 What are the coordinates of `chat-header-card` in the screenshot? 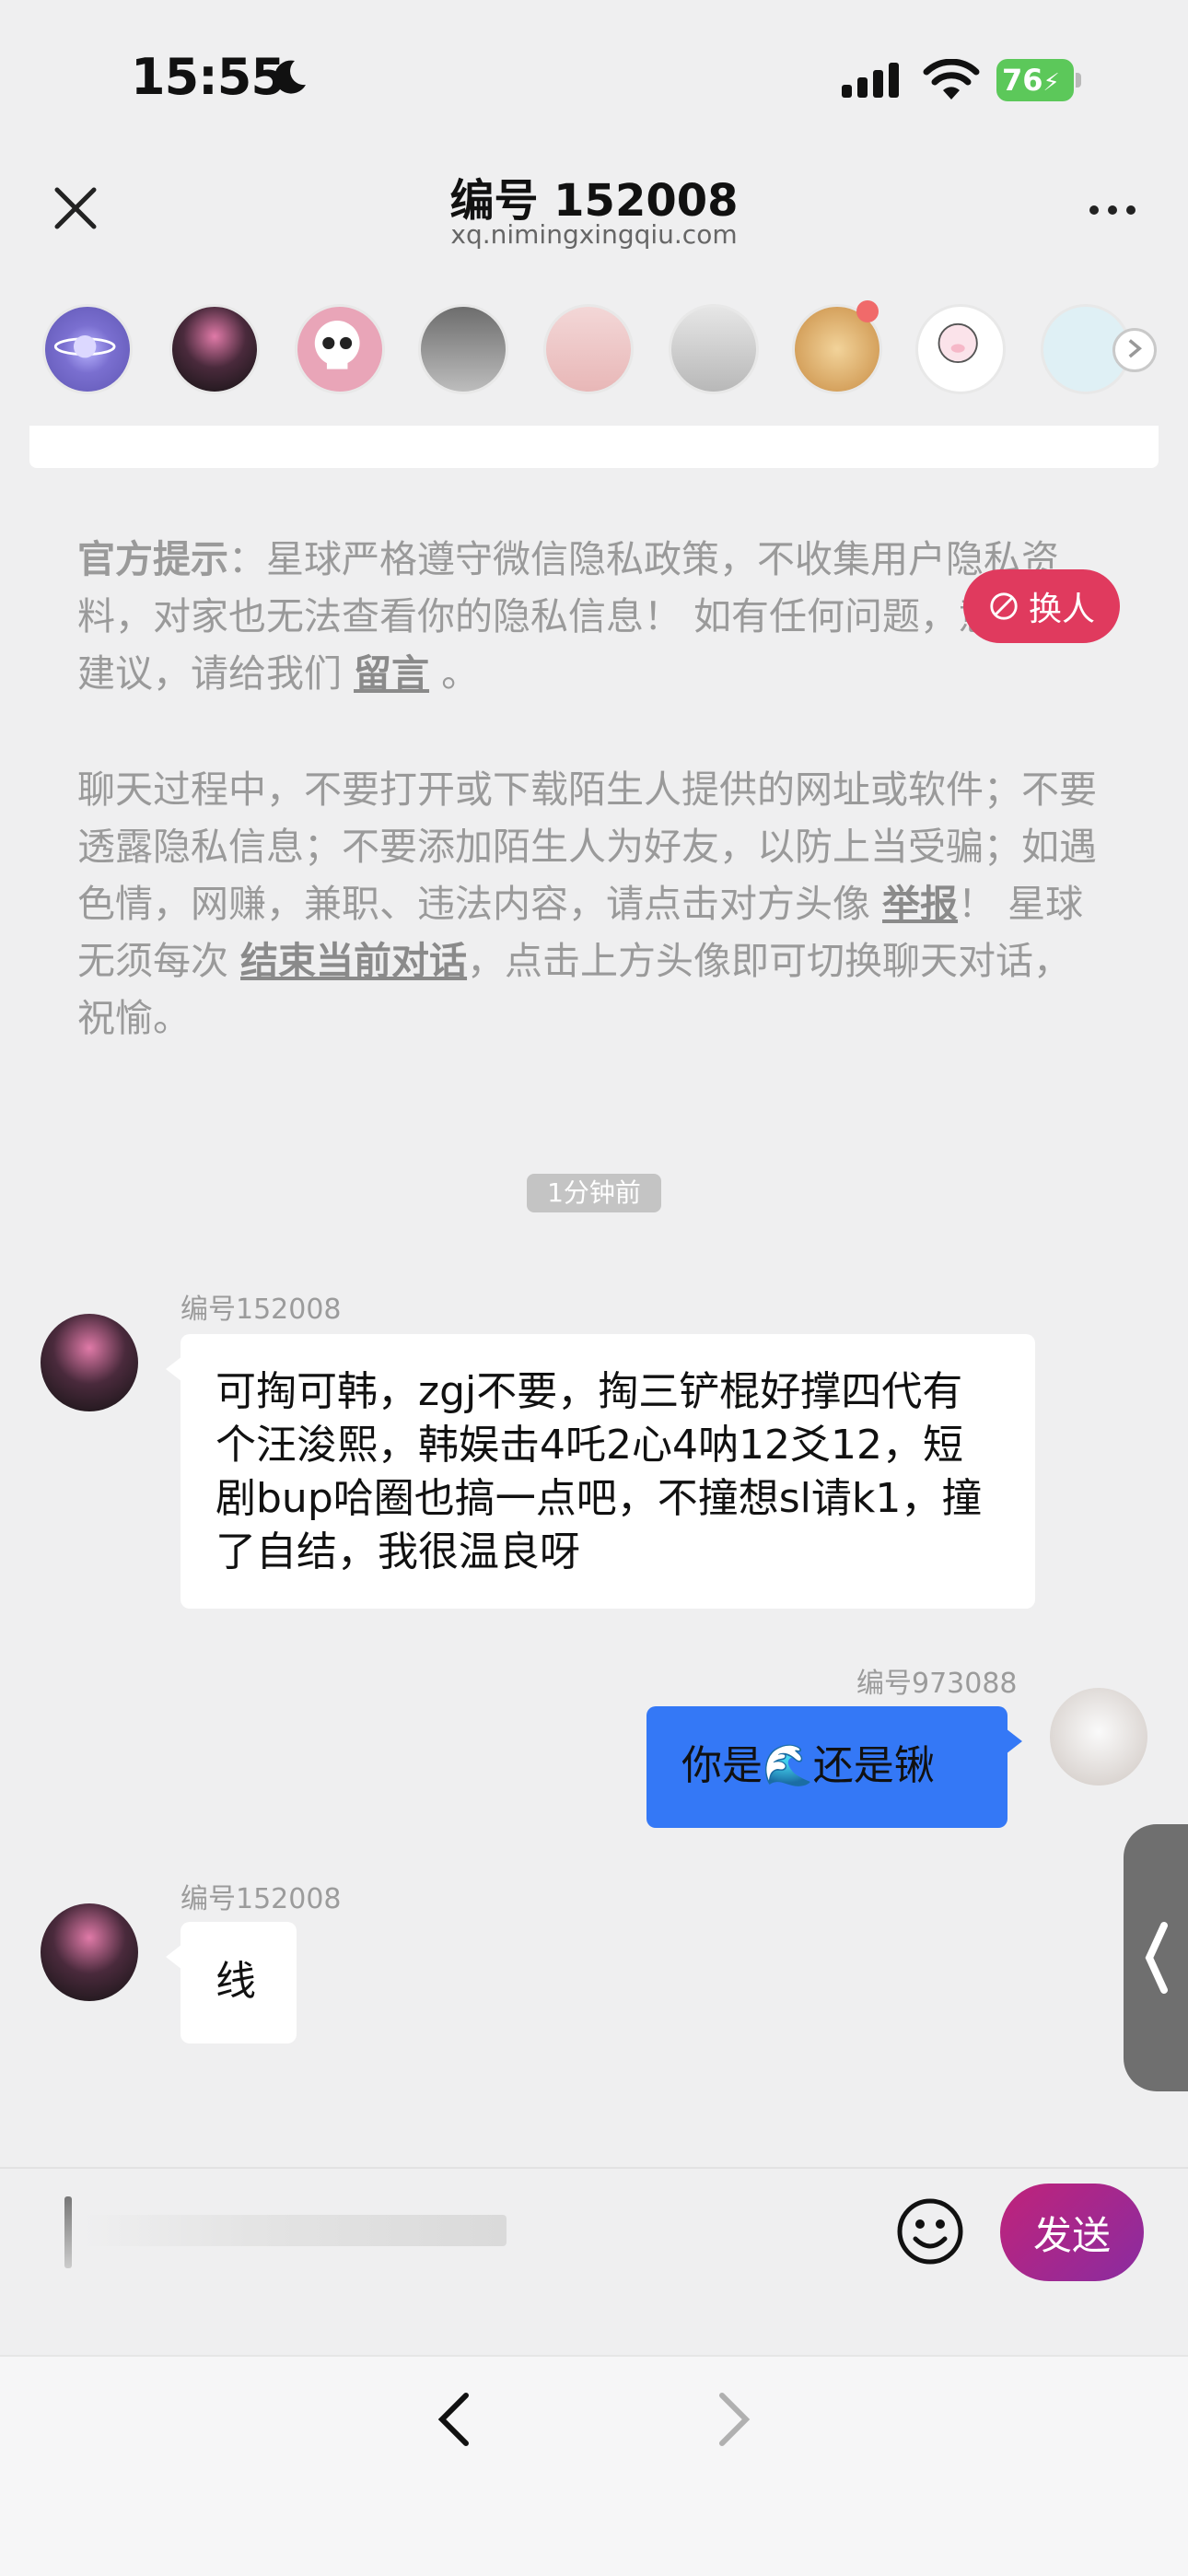 It's located at (594, 447).